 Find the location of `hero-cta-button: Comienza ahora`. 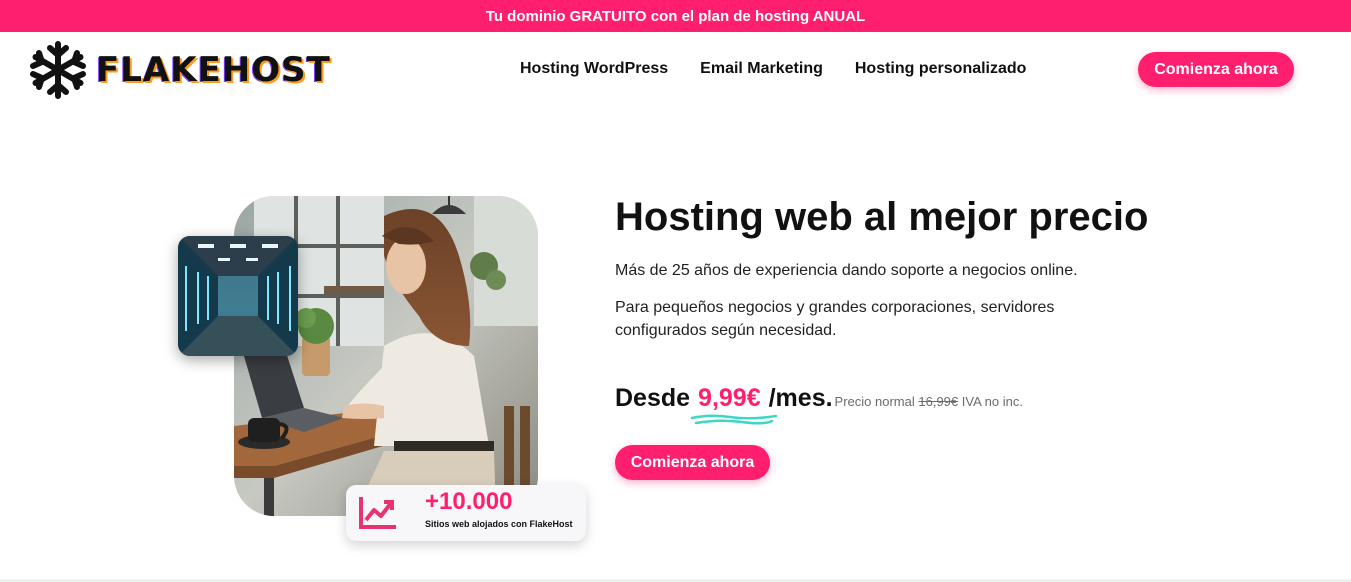

hero-cta-button: Comienza ahora is located at coordinates (692, 462).